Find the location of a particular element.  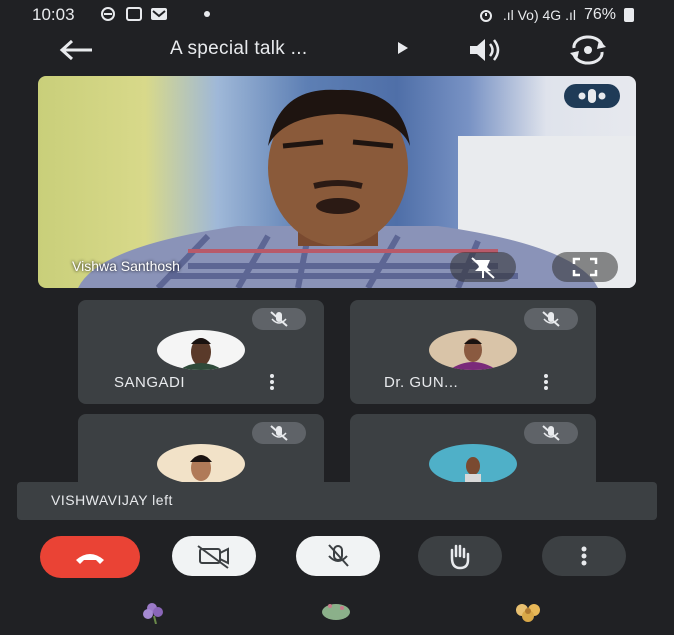

status-right: .ıl Vo) 4G .ıl 76% is located at coordinates (555, 15).